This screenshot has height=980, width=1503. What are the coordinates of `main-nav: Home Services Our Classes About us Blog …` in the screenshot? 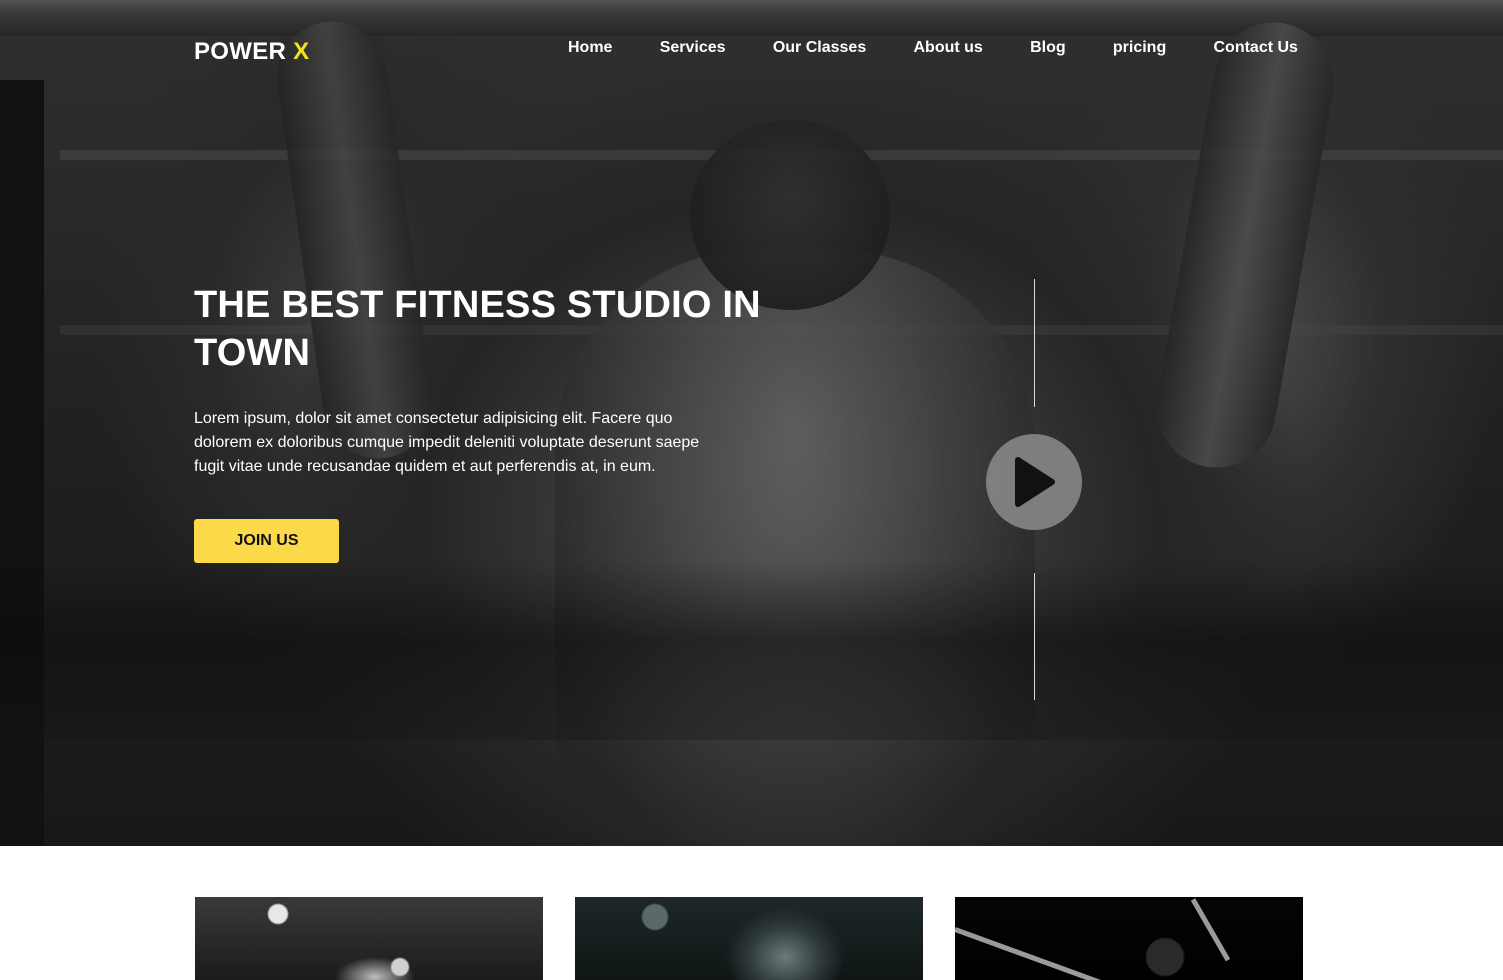 It's located at (933, 50).